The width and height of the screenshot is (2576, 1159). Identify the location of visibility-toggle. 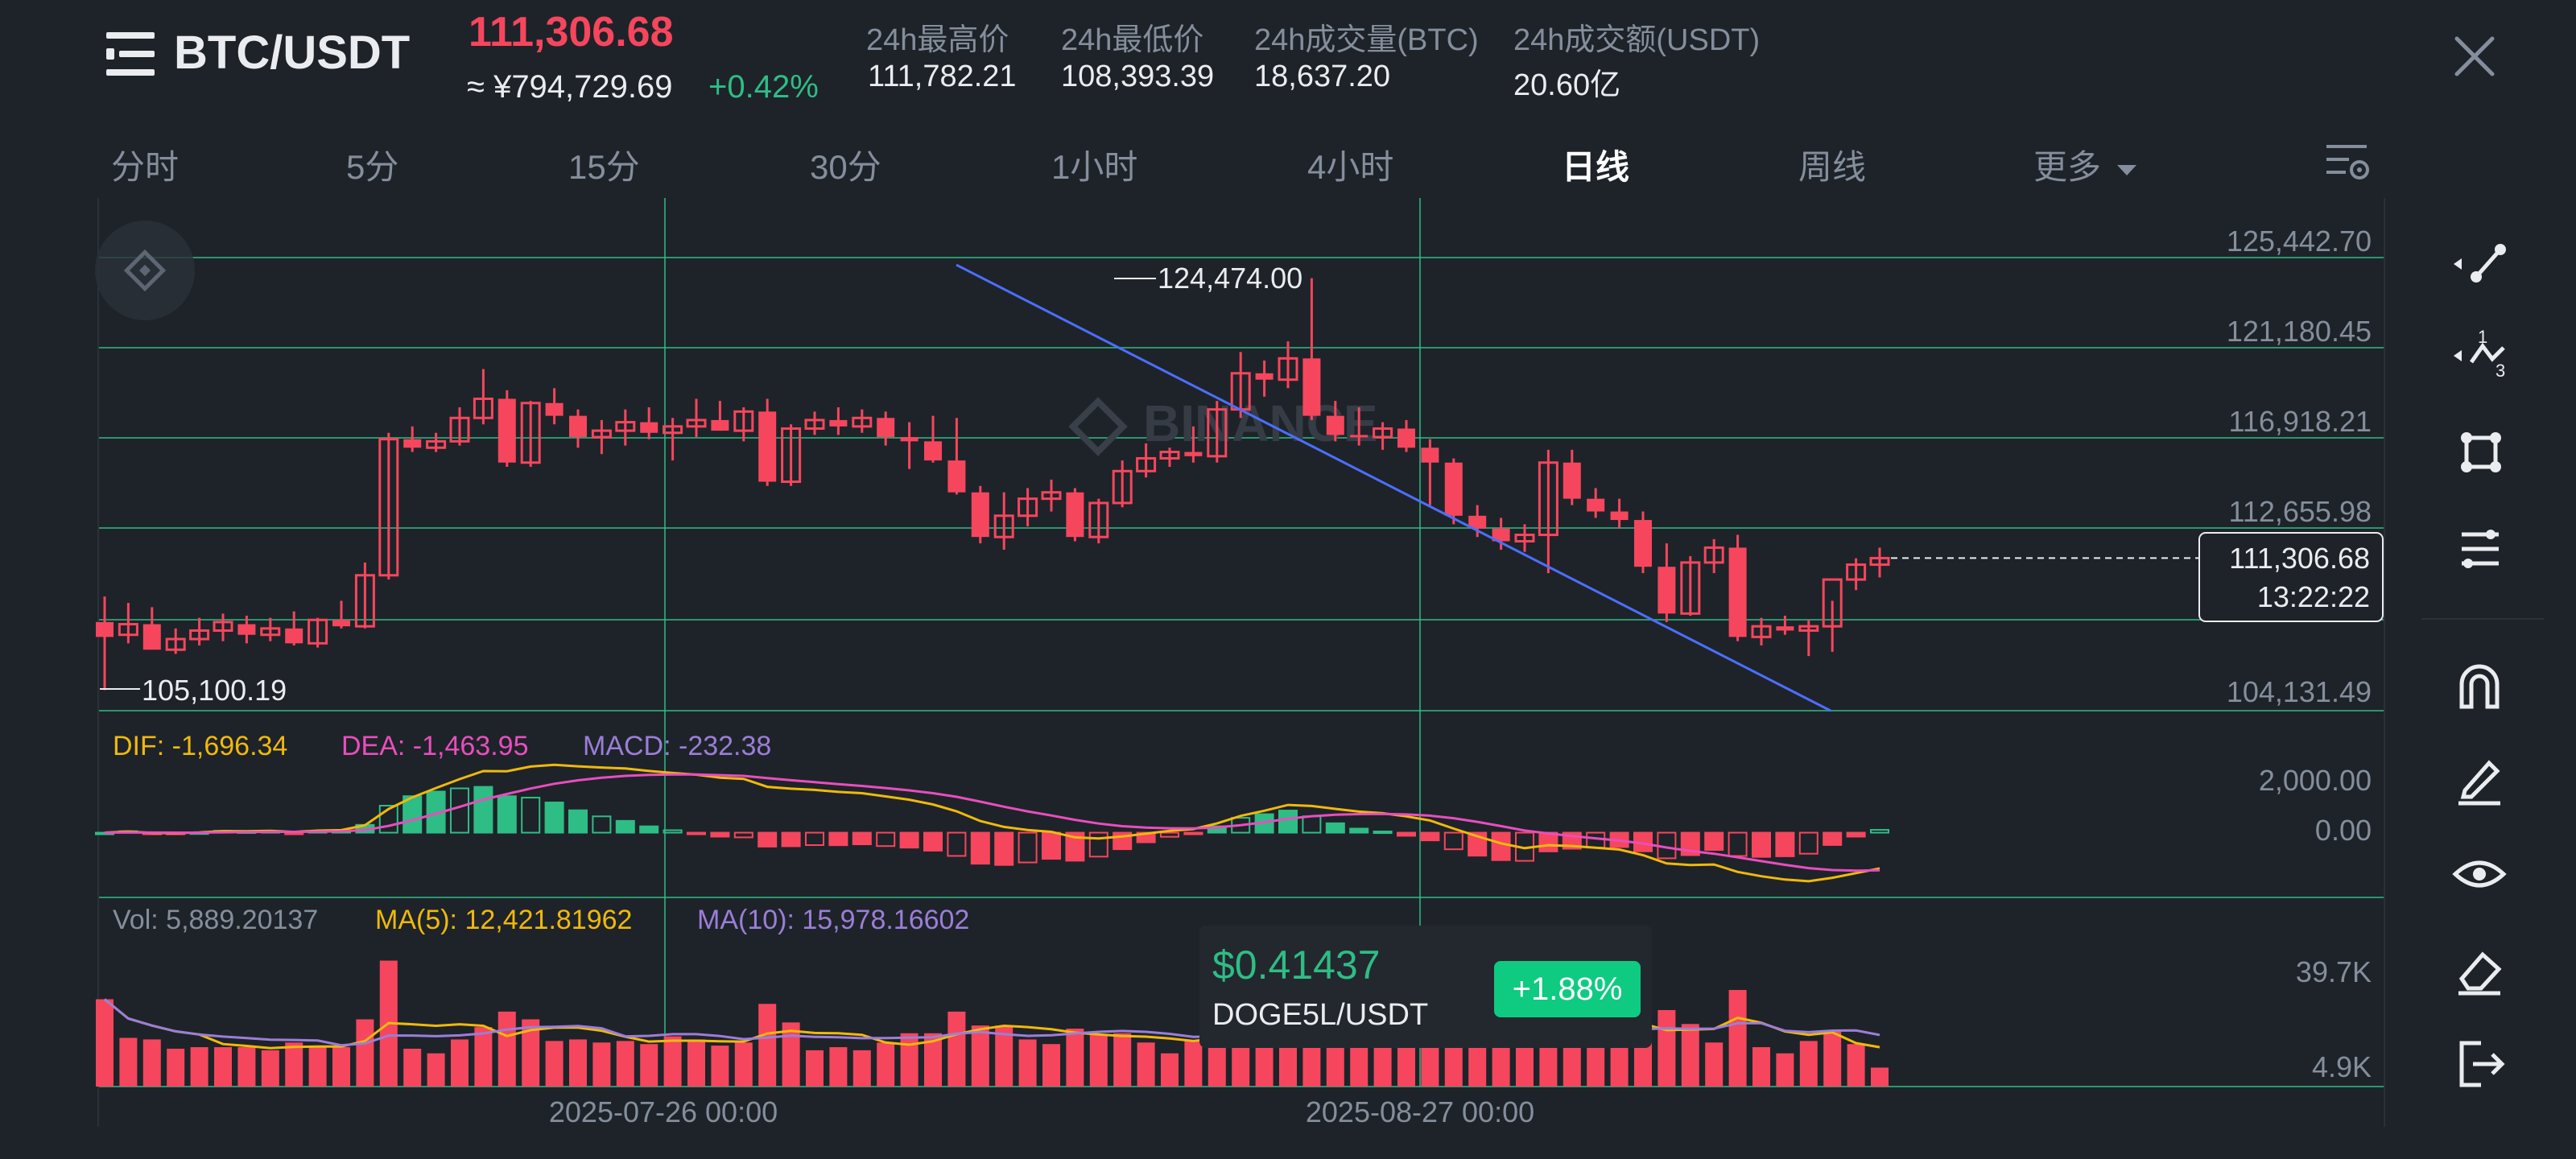
(2479, 874).